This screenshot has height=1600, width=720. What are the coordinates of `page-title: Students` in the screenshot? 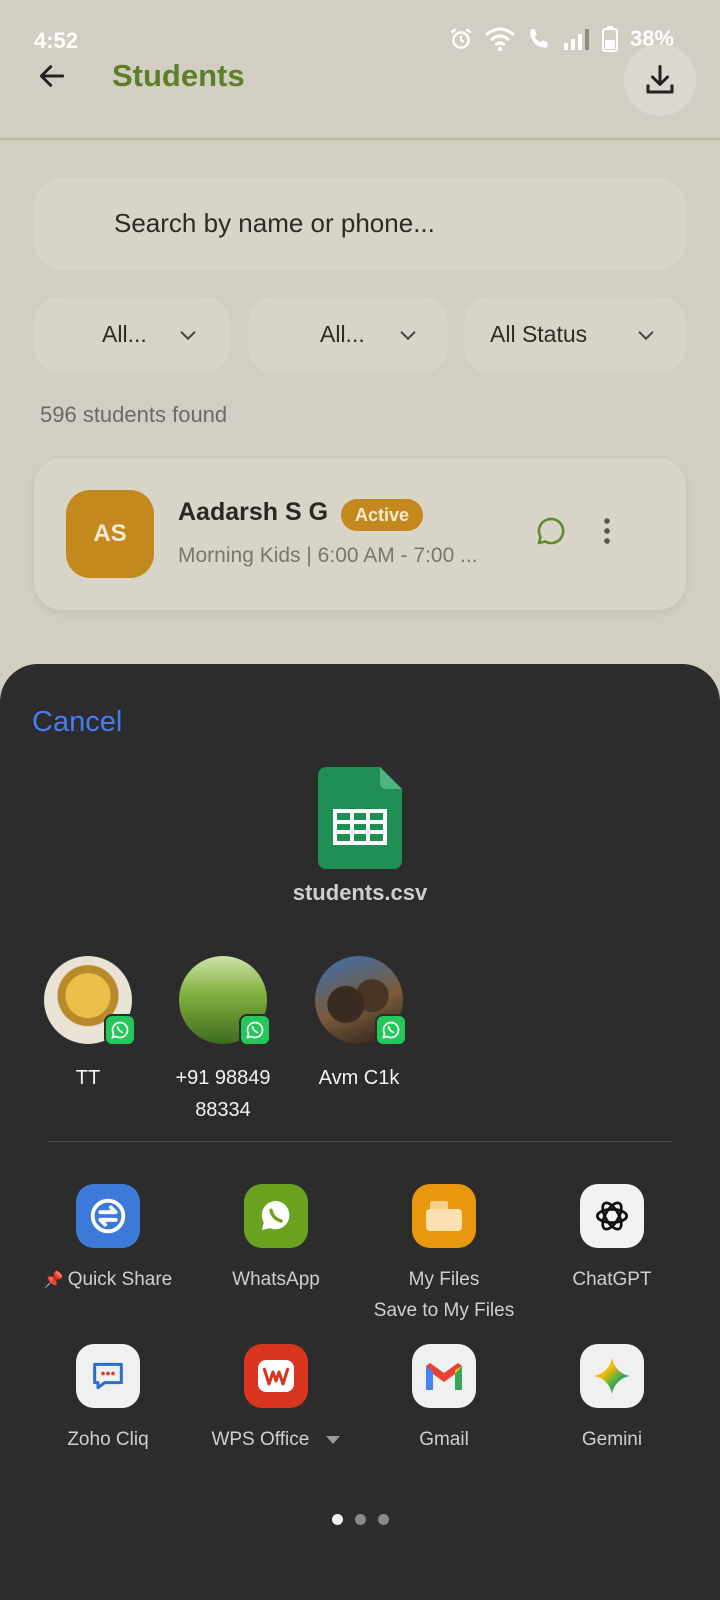 It's located at (178, 75).